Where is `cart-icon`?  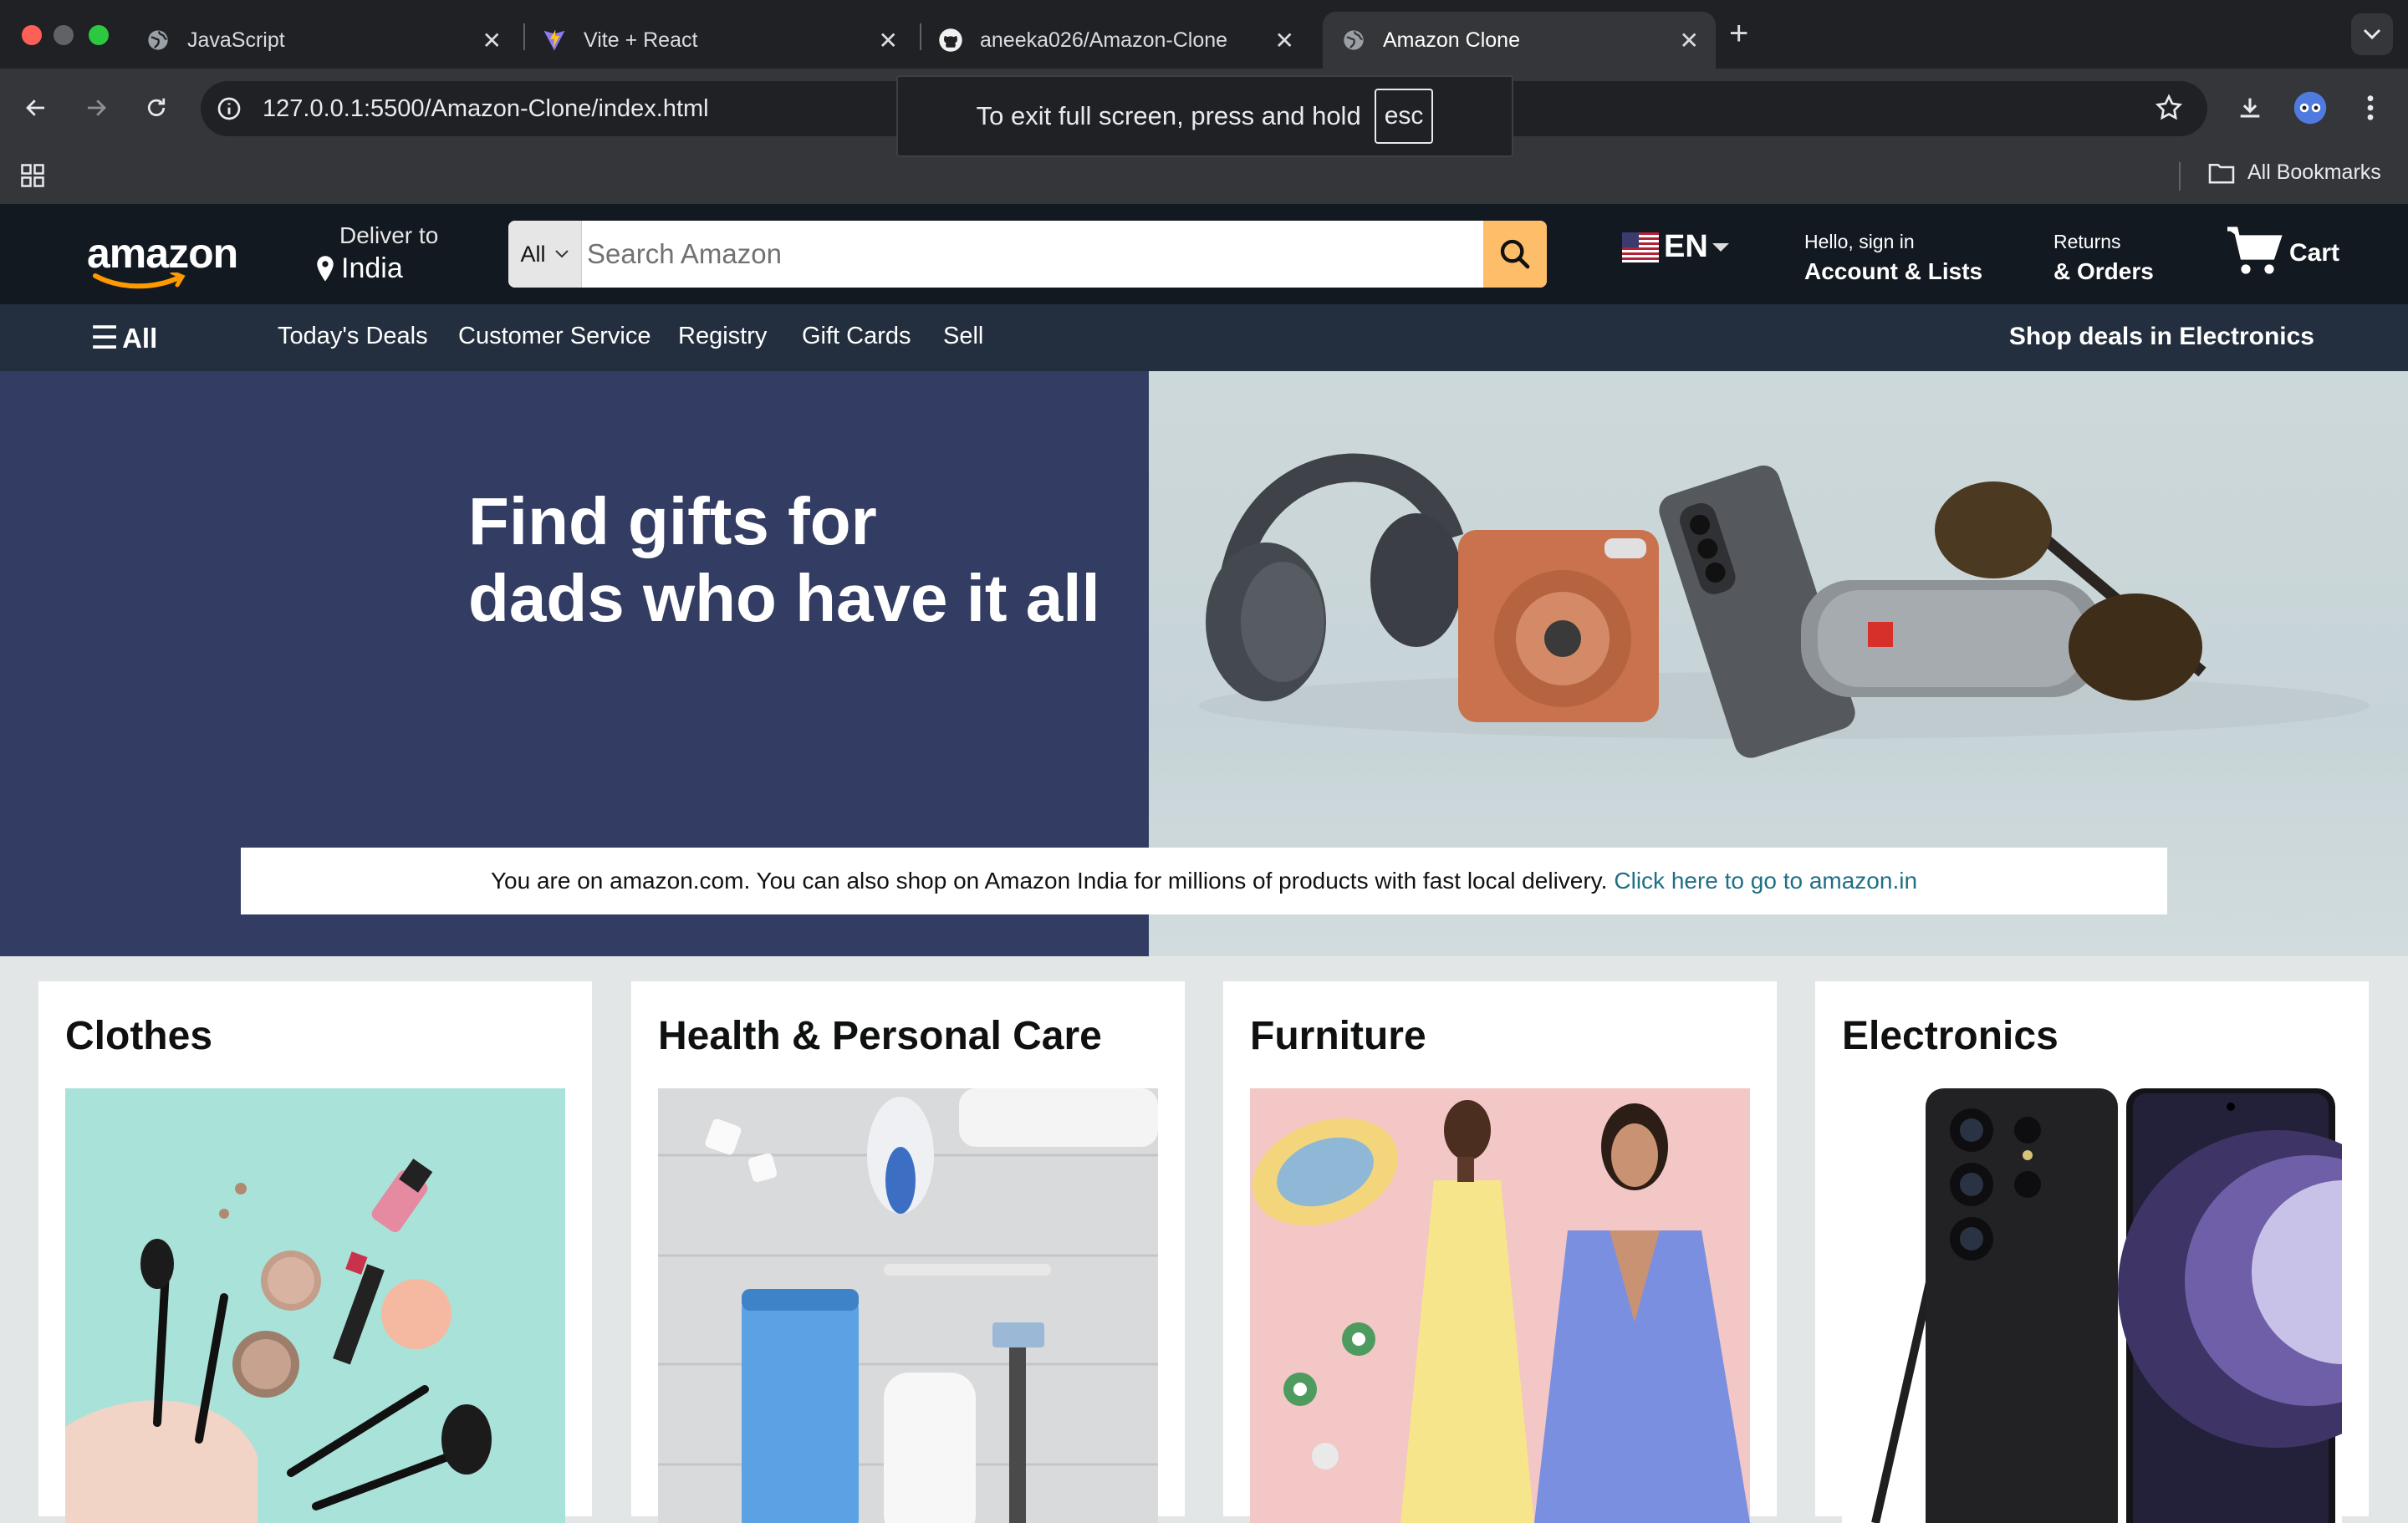 cart-icon is located at coordinates (2255, 251).